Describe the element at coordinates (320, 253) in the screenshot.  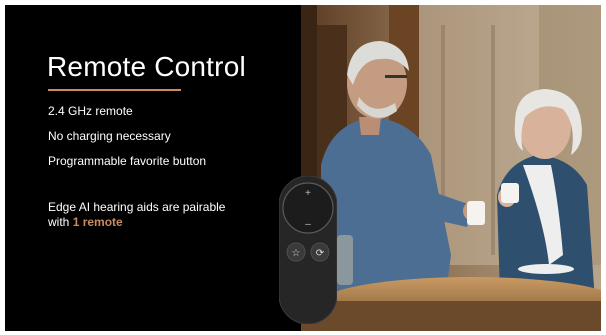
I see `cycle-icon: ⟳` at that location.